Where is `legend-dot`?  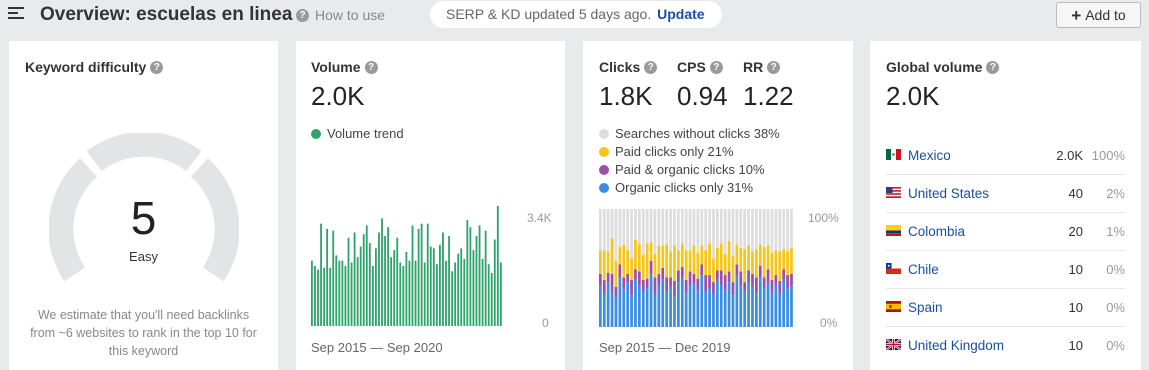
legend-dot is located at coordinates (604, 170).